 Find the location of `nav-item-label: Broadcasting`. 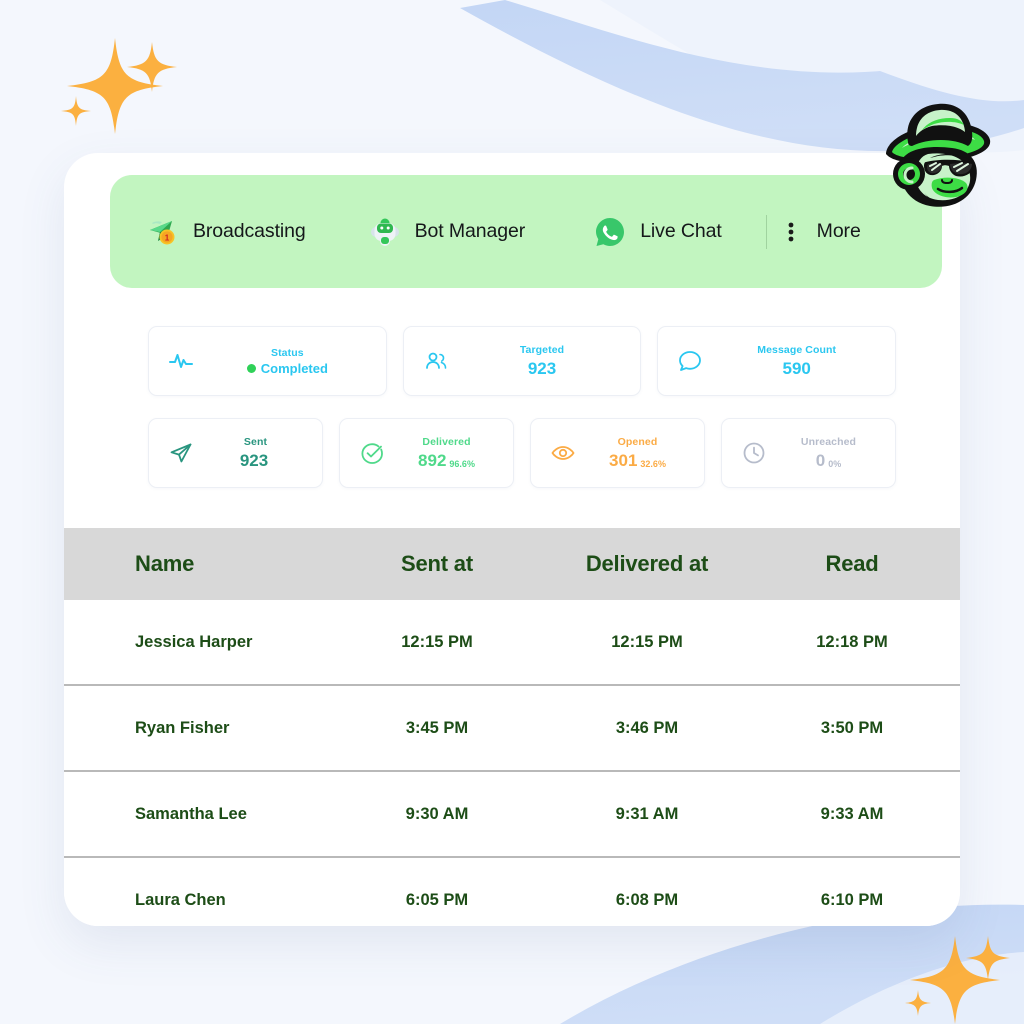

nav-item-label: Broadcasting is located at coordinates (249, 231).